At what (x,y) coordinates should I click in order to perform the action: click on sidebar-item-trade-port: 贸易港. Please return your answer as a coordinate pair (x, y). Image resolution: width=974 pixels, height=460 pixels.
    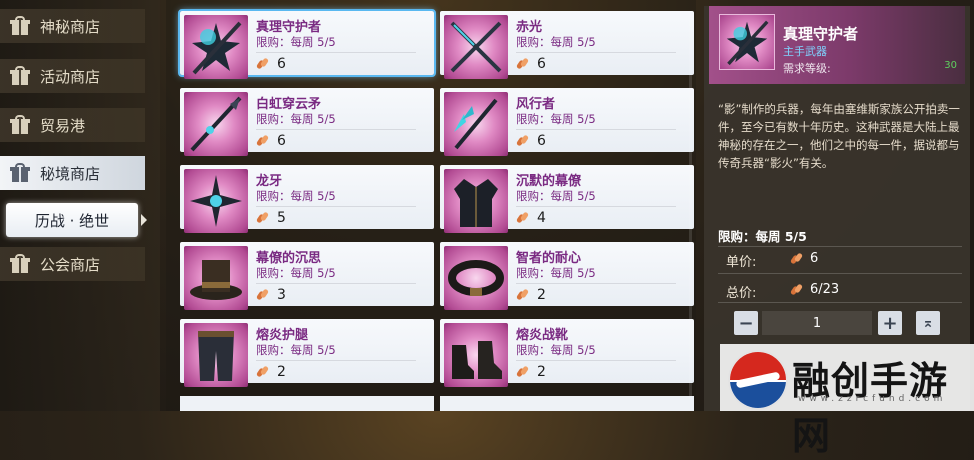
    Looking at the image, I should click on (72, 125).